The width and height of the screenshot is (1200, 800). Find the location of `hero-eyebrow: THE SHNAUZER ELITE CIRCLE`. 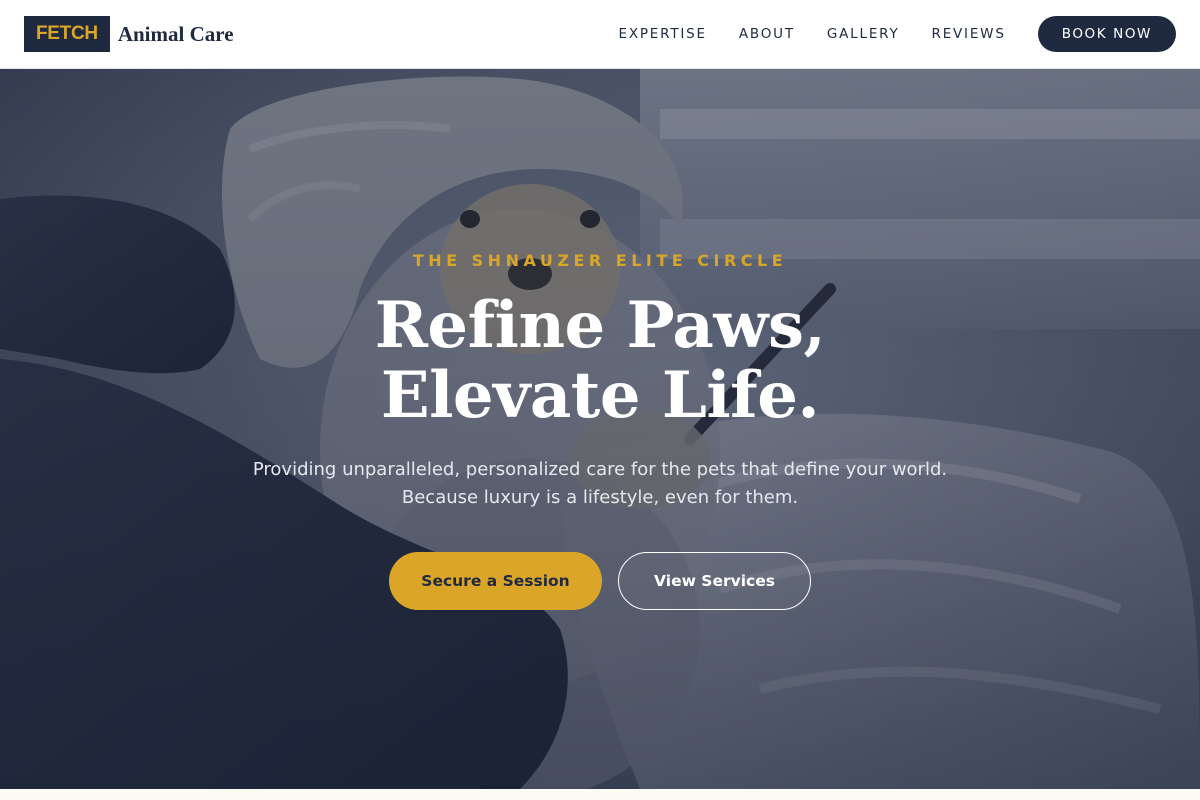

hero-eyebrow: THE SHNAUZER ELITE CIRCLE is located at coordinates (600, 260).